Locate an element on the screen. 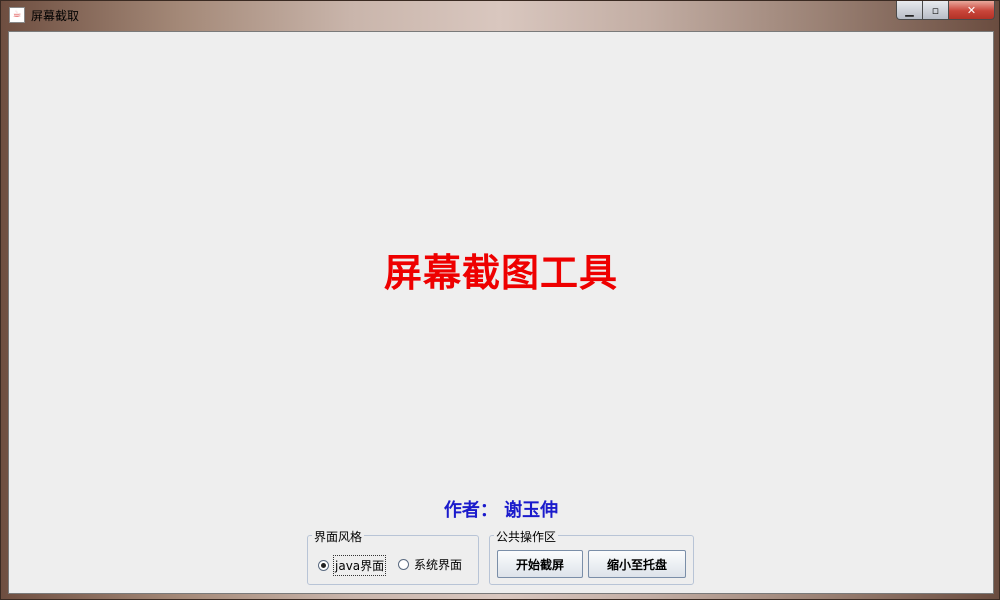  maximize-icon: ▫ is located at coordinates (935, 10).